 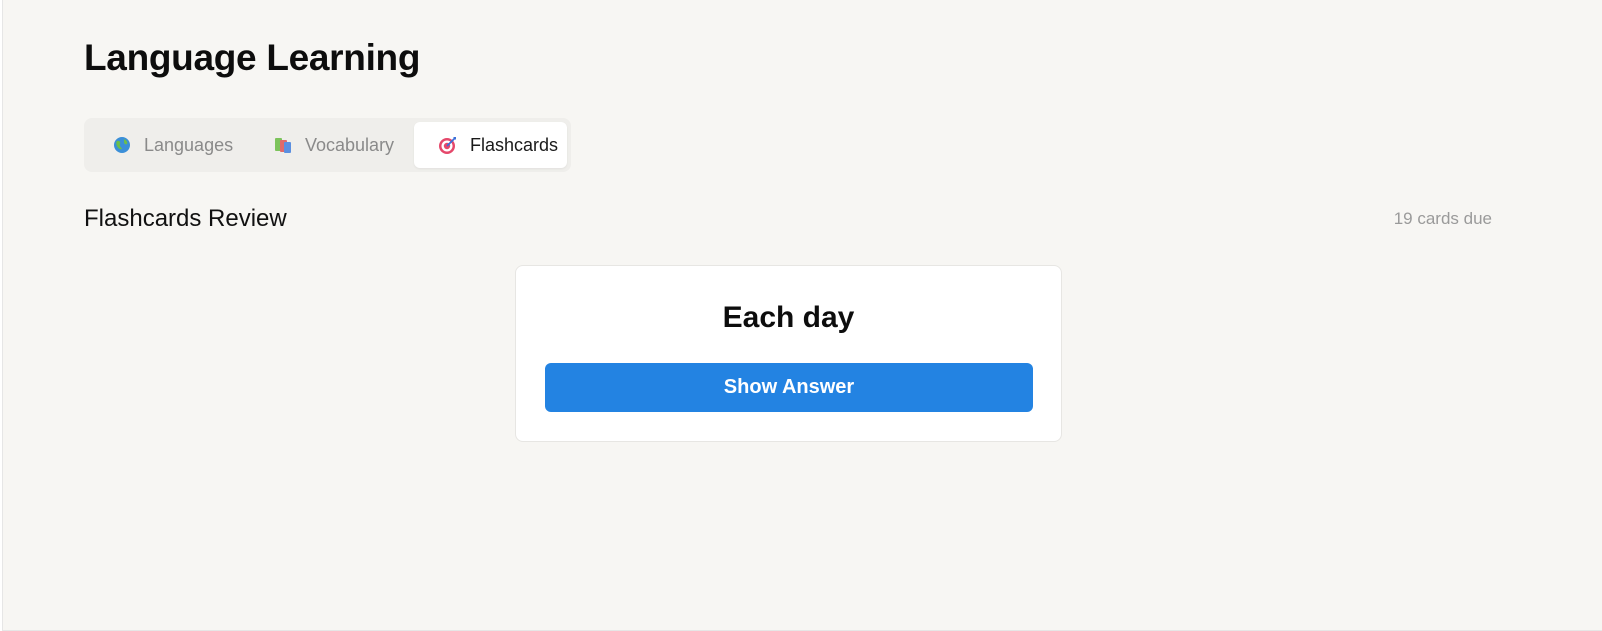 I want to click on books-icon, so click(x=283, y=145).